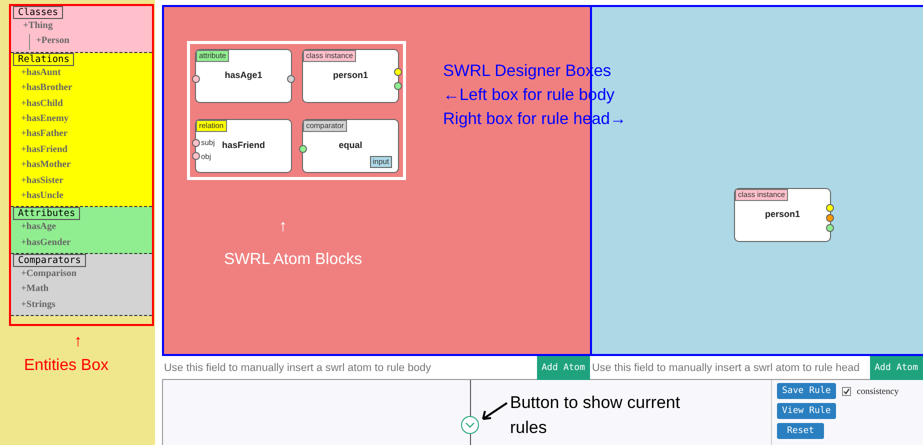 The image size is (923, 445). Describe the element at coordinates (36, 74) in the screenshot. I see `entity-item: +hasAunt` at that location.